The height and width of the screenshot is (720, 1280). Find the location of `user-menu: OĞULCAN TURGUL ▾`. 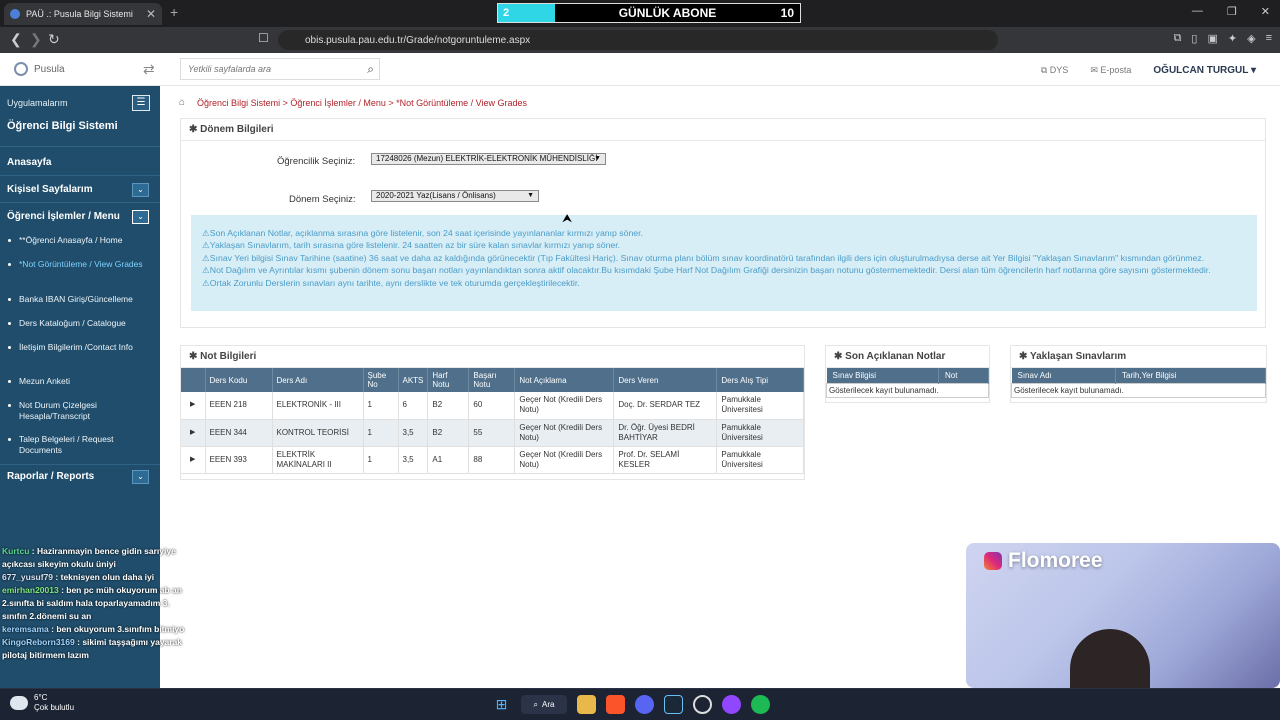

user-menu: OĞULCAN TURGUL ▾ is located at coordinates (1204, 70).